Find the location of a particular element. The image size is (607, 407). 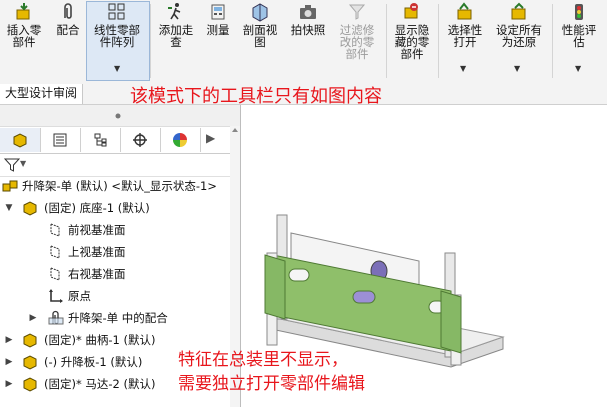

selective-open-icon is located at coordinates (464, 11).